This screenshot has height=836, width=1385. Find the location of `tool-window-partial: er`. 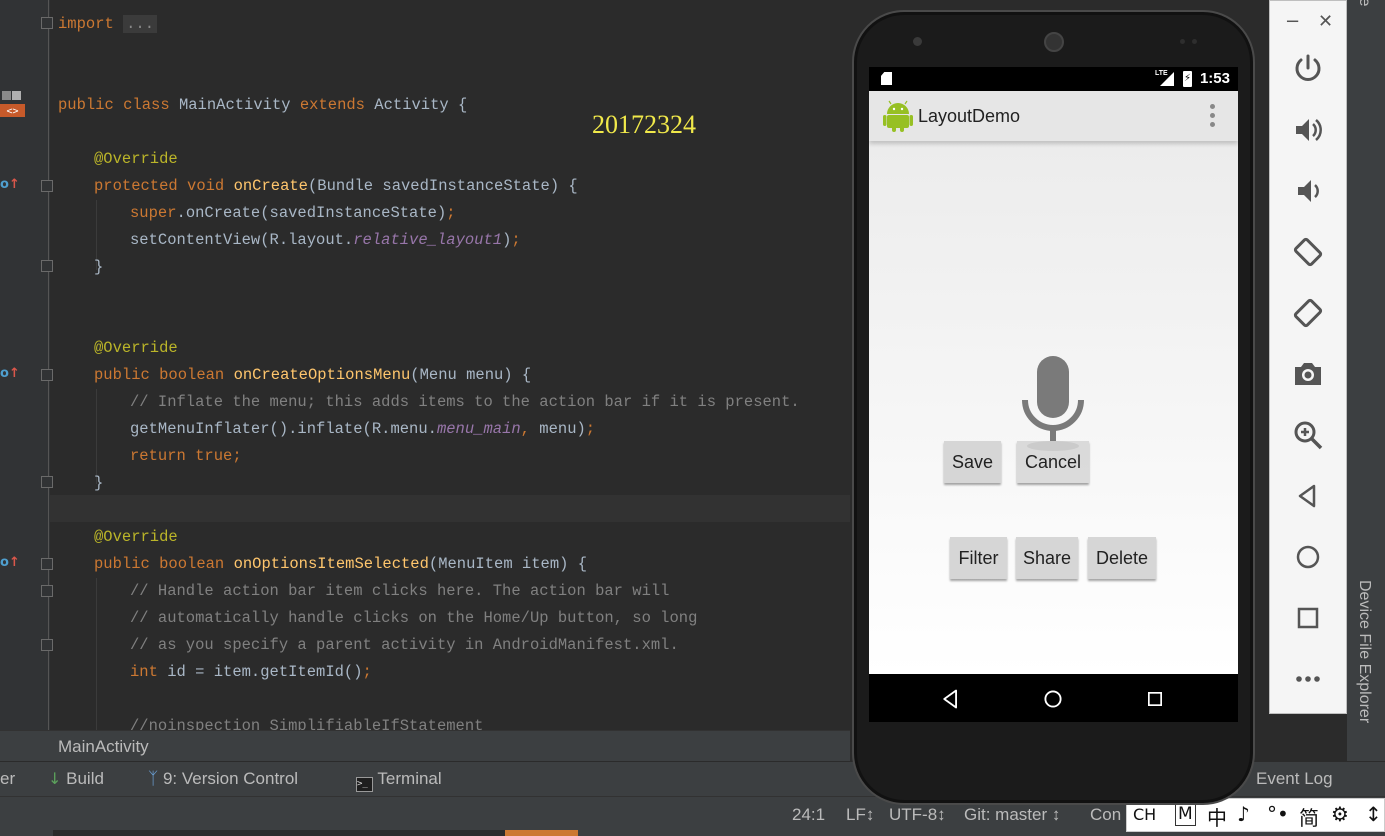

tool-window-partial: er is located at coordinates (7, 779).